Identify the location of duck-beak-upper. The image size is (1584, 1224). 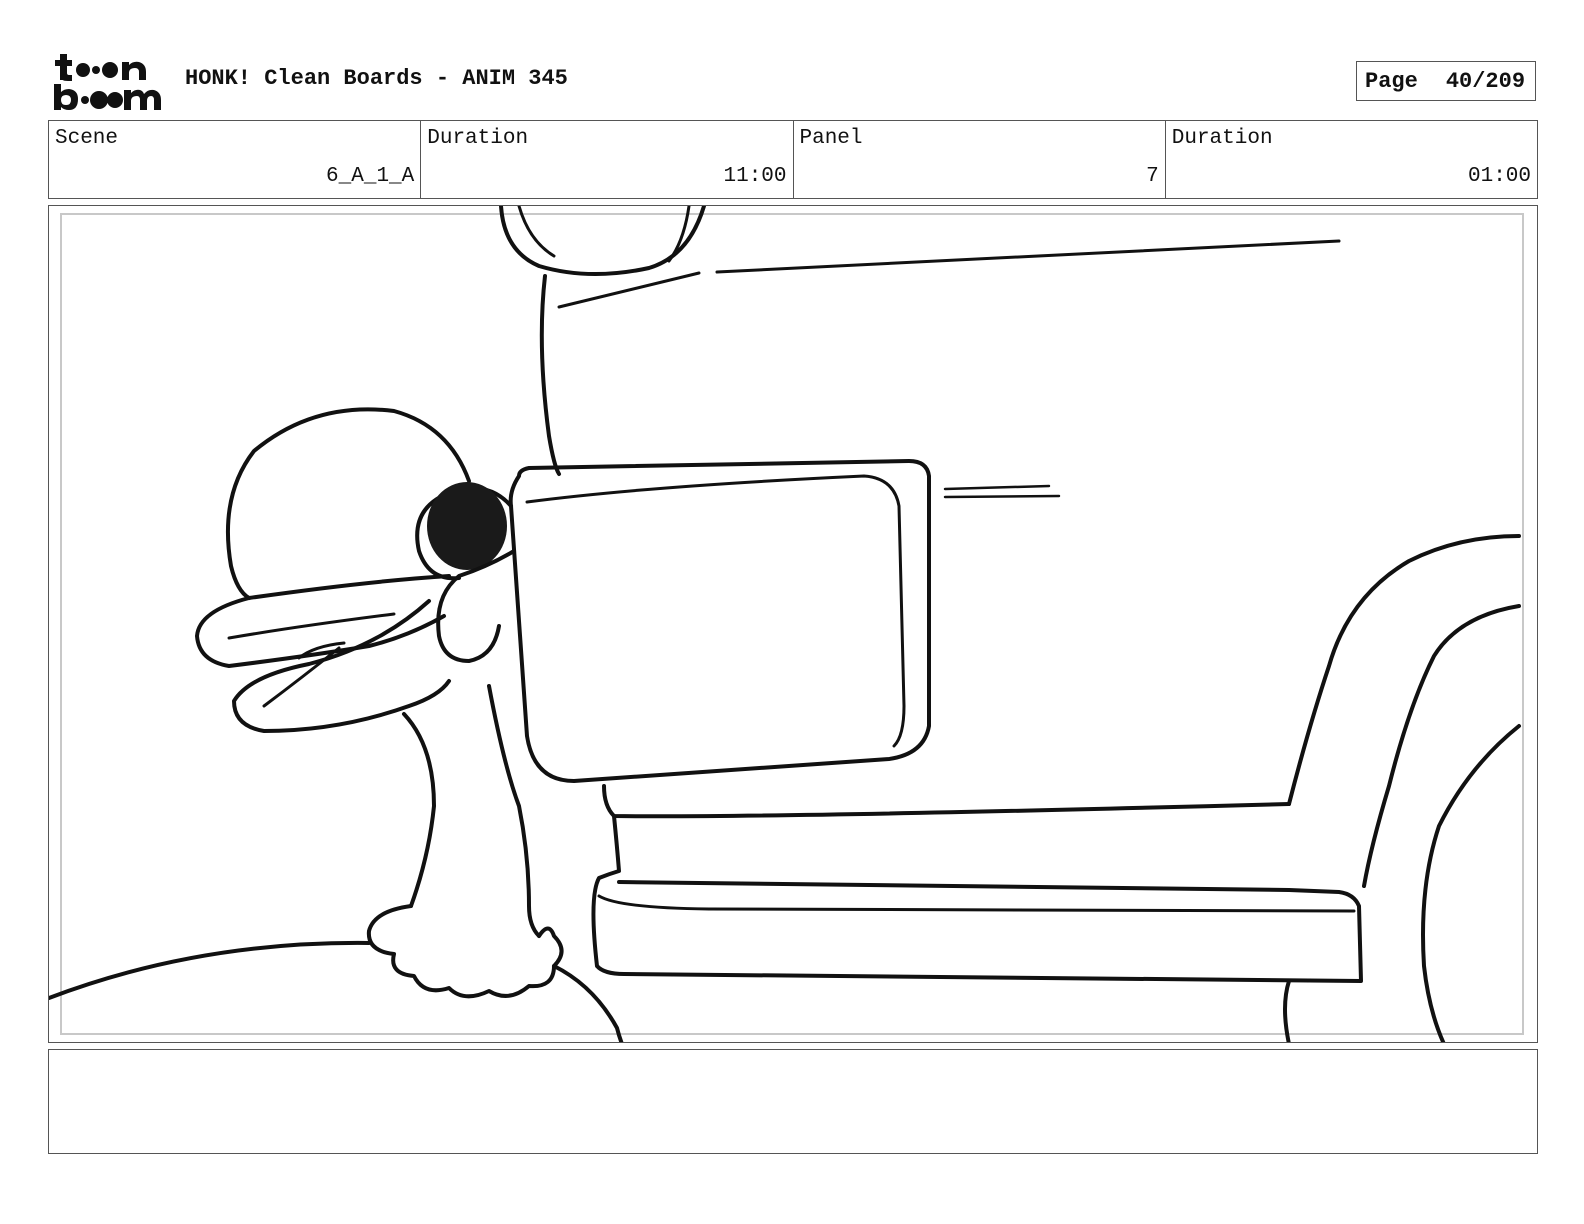
(323, 621).